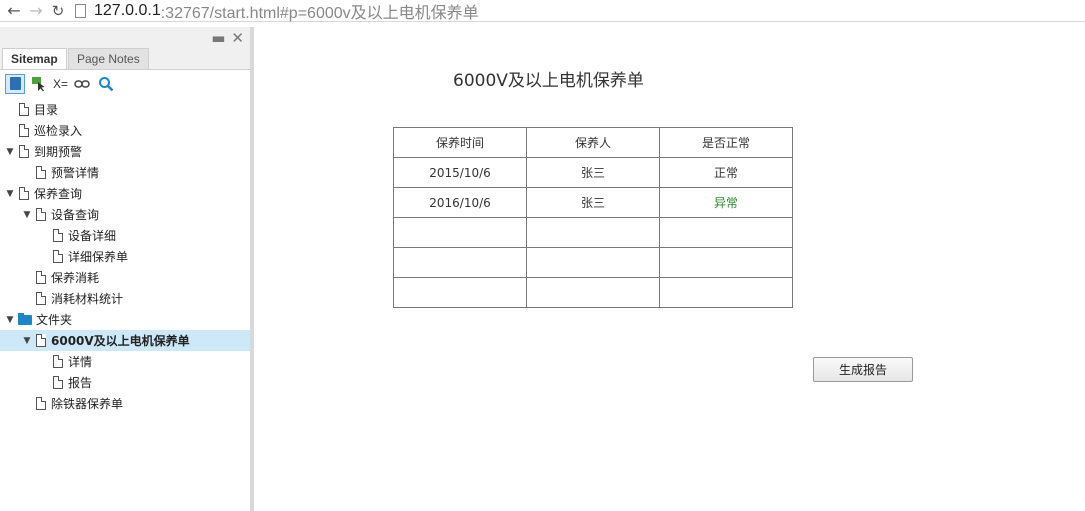  What do you see at coordinates (460, 202) in the screenshot?
I see `table-cell: 2016/10/6` at bounding box center [460, 202].